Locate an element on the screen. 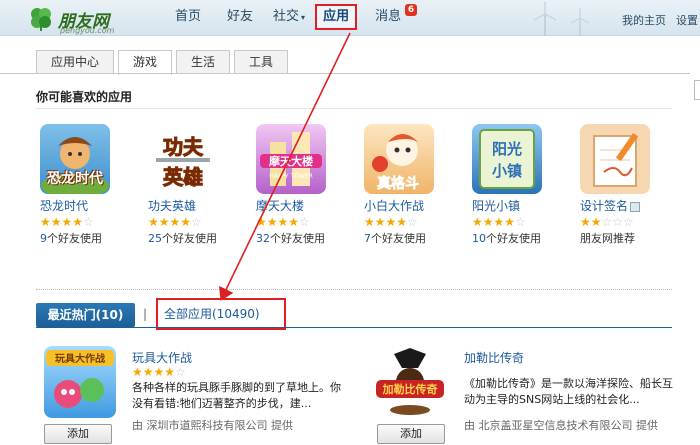 The height and width of the screenshot is (445, 700). clover-logo-icon is located at coordinates (41, 19).